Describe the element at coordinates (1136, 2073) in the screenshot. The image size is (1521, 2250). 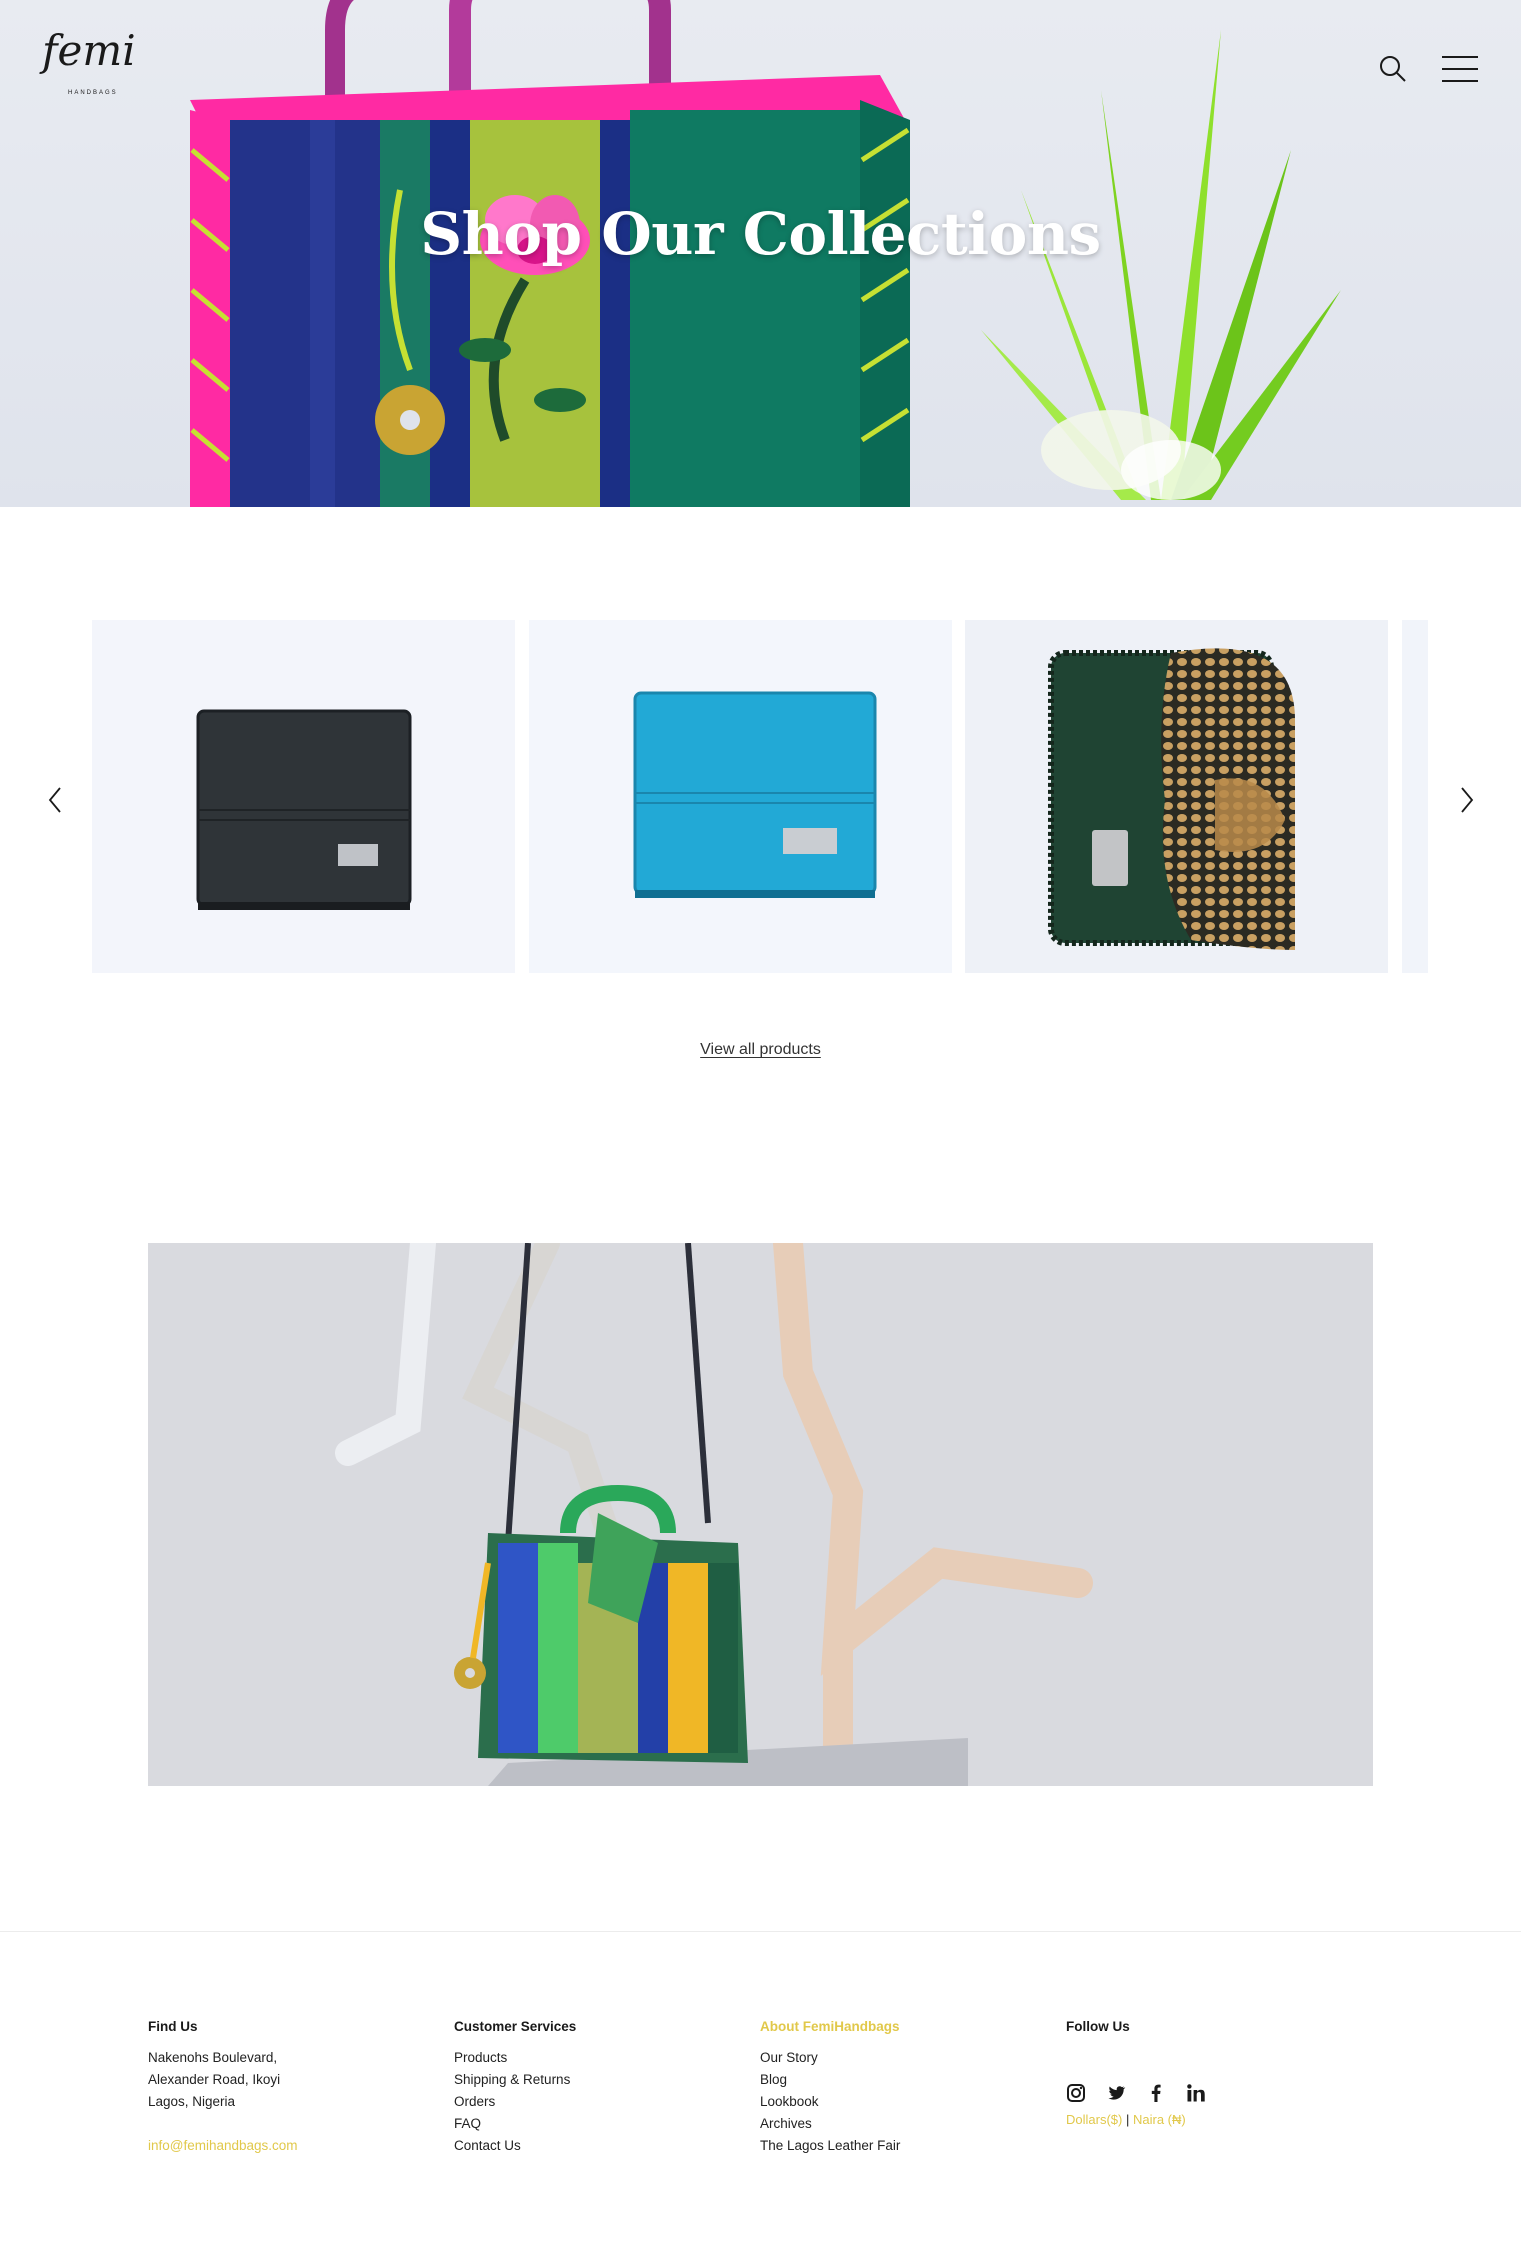
I see `footer-follow-us: Follow Us Dollars($) | Naira (₦)` at that location.